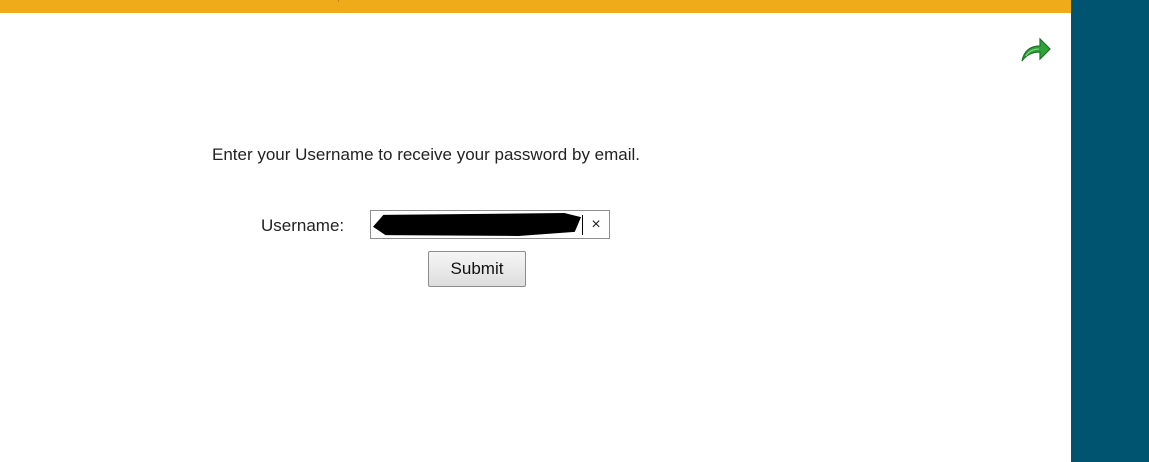 This screenshot has width=1149, height=462. What do you see at coordinates (477, 224) in the screenshot?
I see `redaction-mark` at bounding box center [477, 224].